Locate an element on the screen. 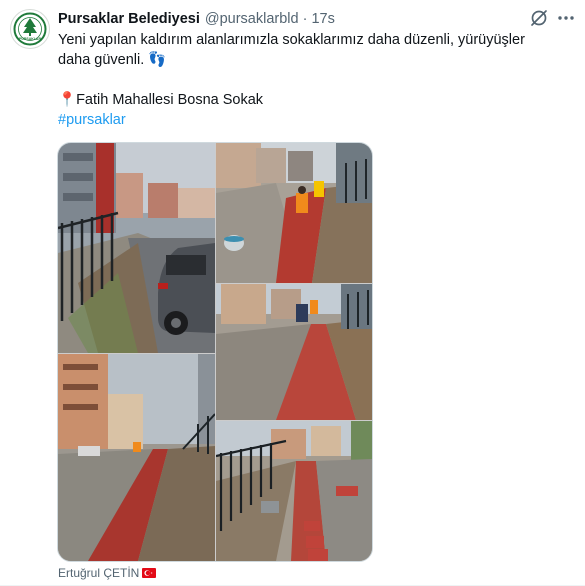  location-pin-icon: 📍 is located at coordinates (67, 100).